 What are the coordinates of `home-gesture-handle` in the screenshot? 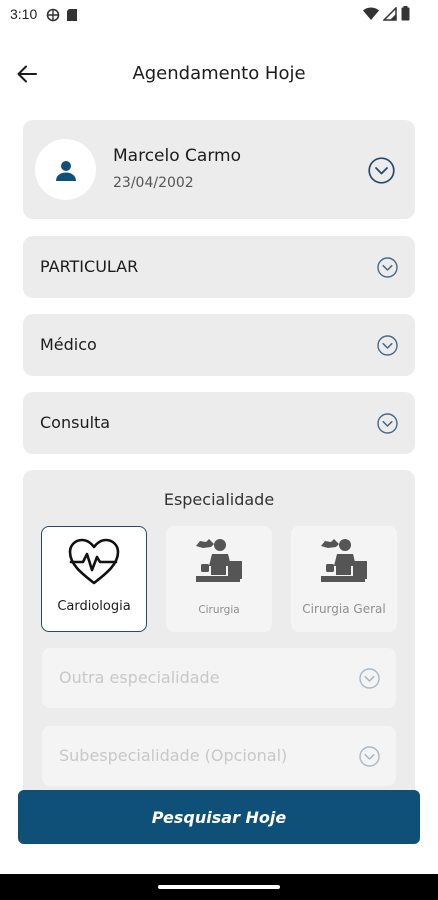 It's located at (219, 887).